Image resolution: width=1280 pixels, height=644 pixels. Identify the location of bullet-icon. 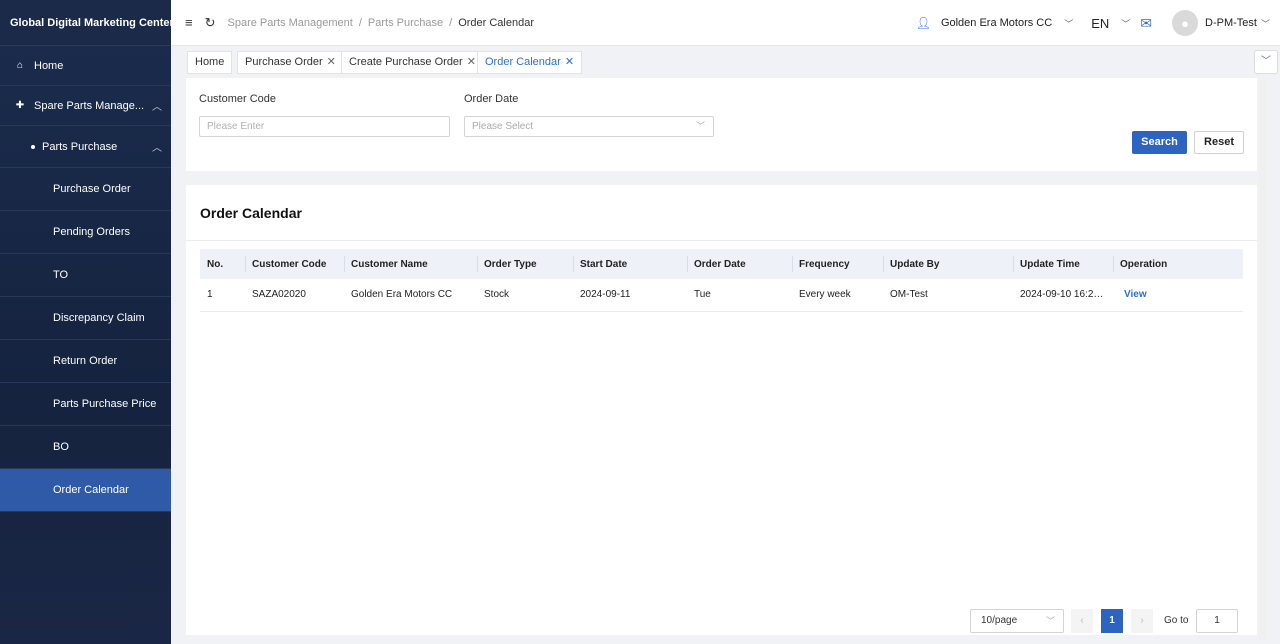
(33, 146).